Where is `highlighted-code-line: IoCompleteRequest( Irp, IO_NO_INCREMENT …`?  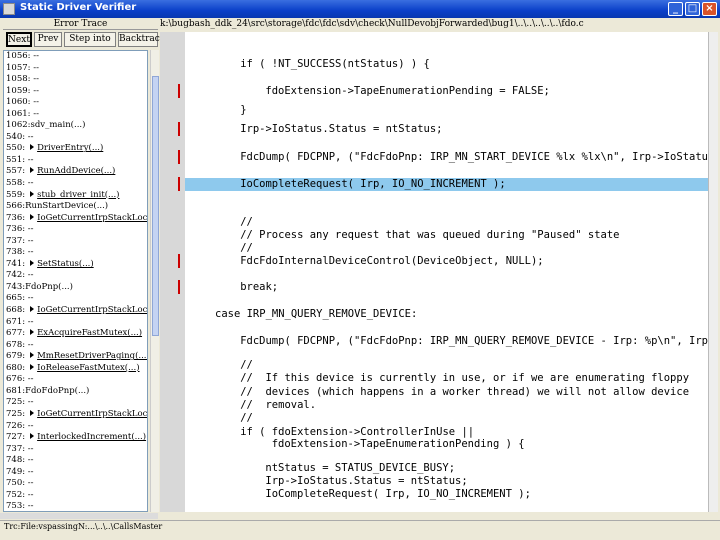
highlighted-code-line: IoCompleteRequest( Irp, IO_NO_INCREMENT … is located at coordinates (446, 184).